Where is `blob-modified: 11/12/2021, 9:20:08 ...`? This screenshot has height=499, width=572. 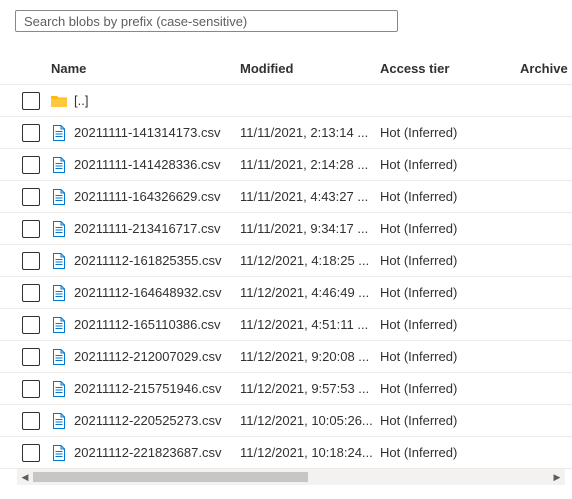
blob-modified: 11/12/2021, 9:20:08 ... is located at coordinates (305, 356).